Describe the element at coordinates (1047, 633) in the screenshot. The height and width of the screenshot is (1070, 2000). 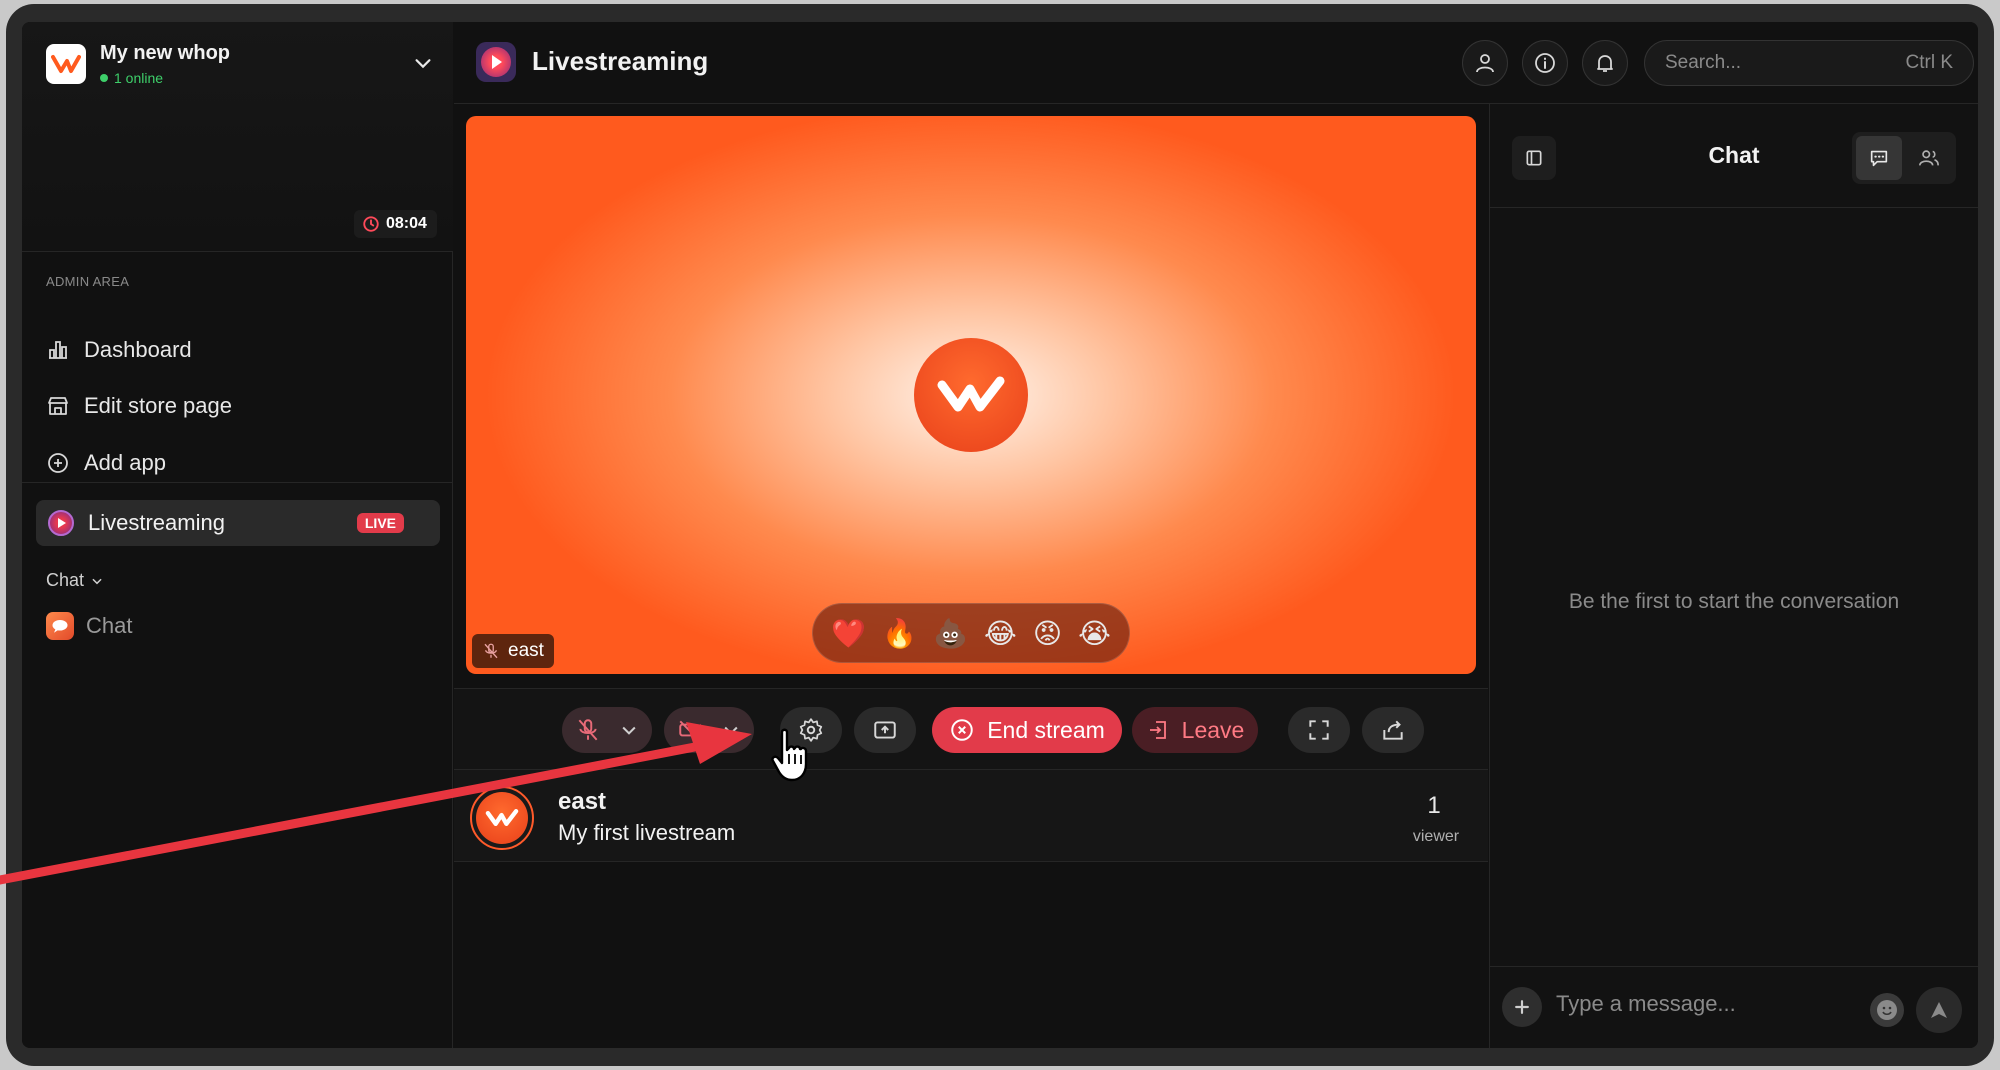
I see `angry-reaction: 😡` at that location.